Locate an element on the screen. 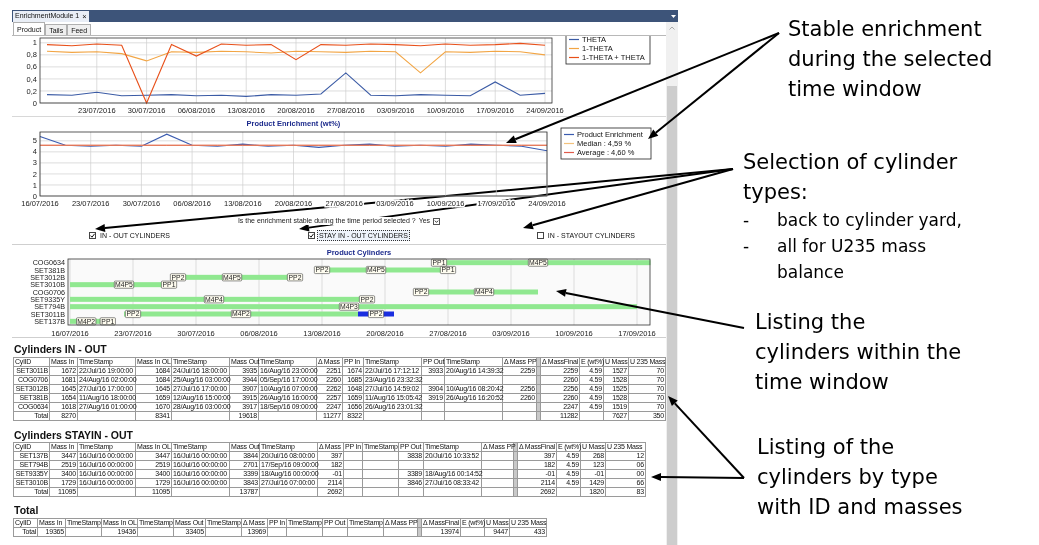 The image size is (1039, 545). callout-text: Listing of the cylinders by type with ID and masses is located at coordinates (860, 477).